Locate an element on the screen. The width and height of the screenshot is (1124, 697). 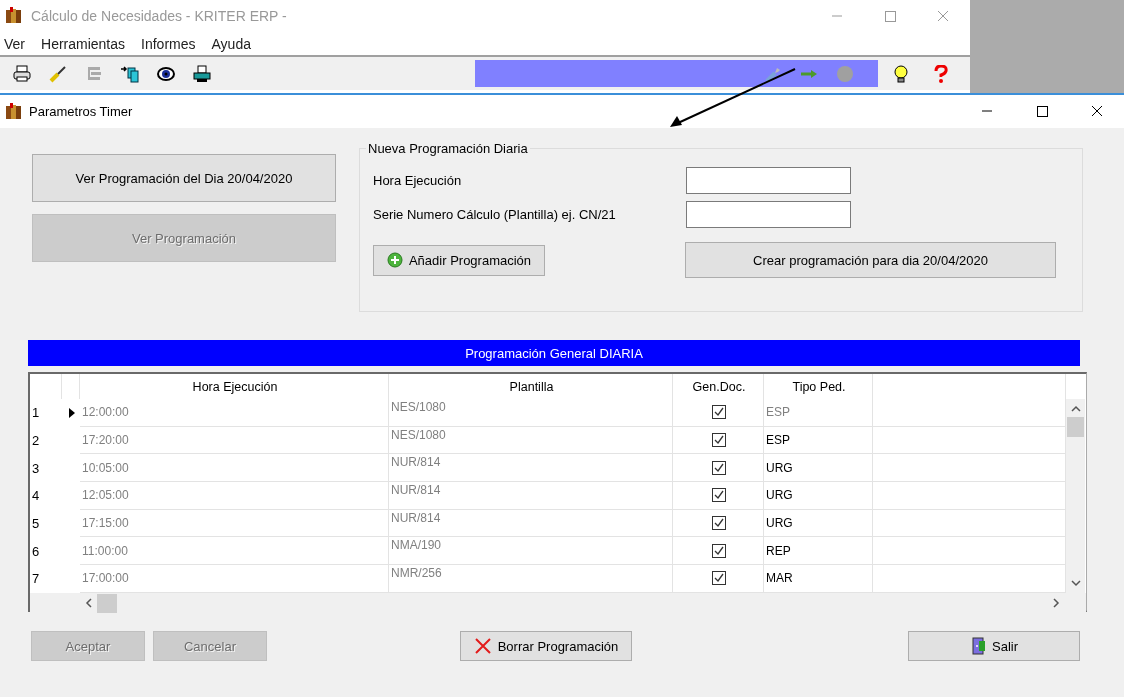
column-header: Gen.Doc. is located at coordinates (718, 386).